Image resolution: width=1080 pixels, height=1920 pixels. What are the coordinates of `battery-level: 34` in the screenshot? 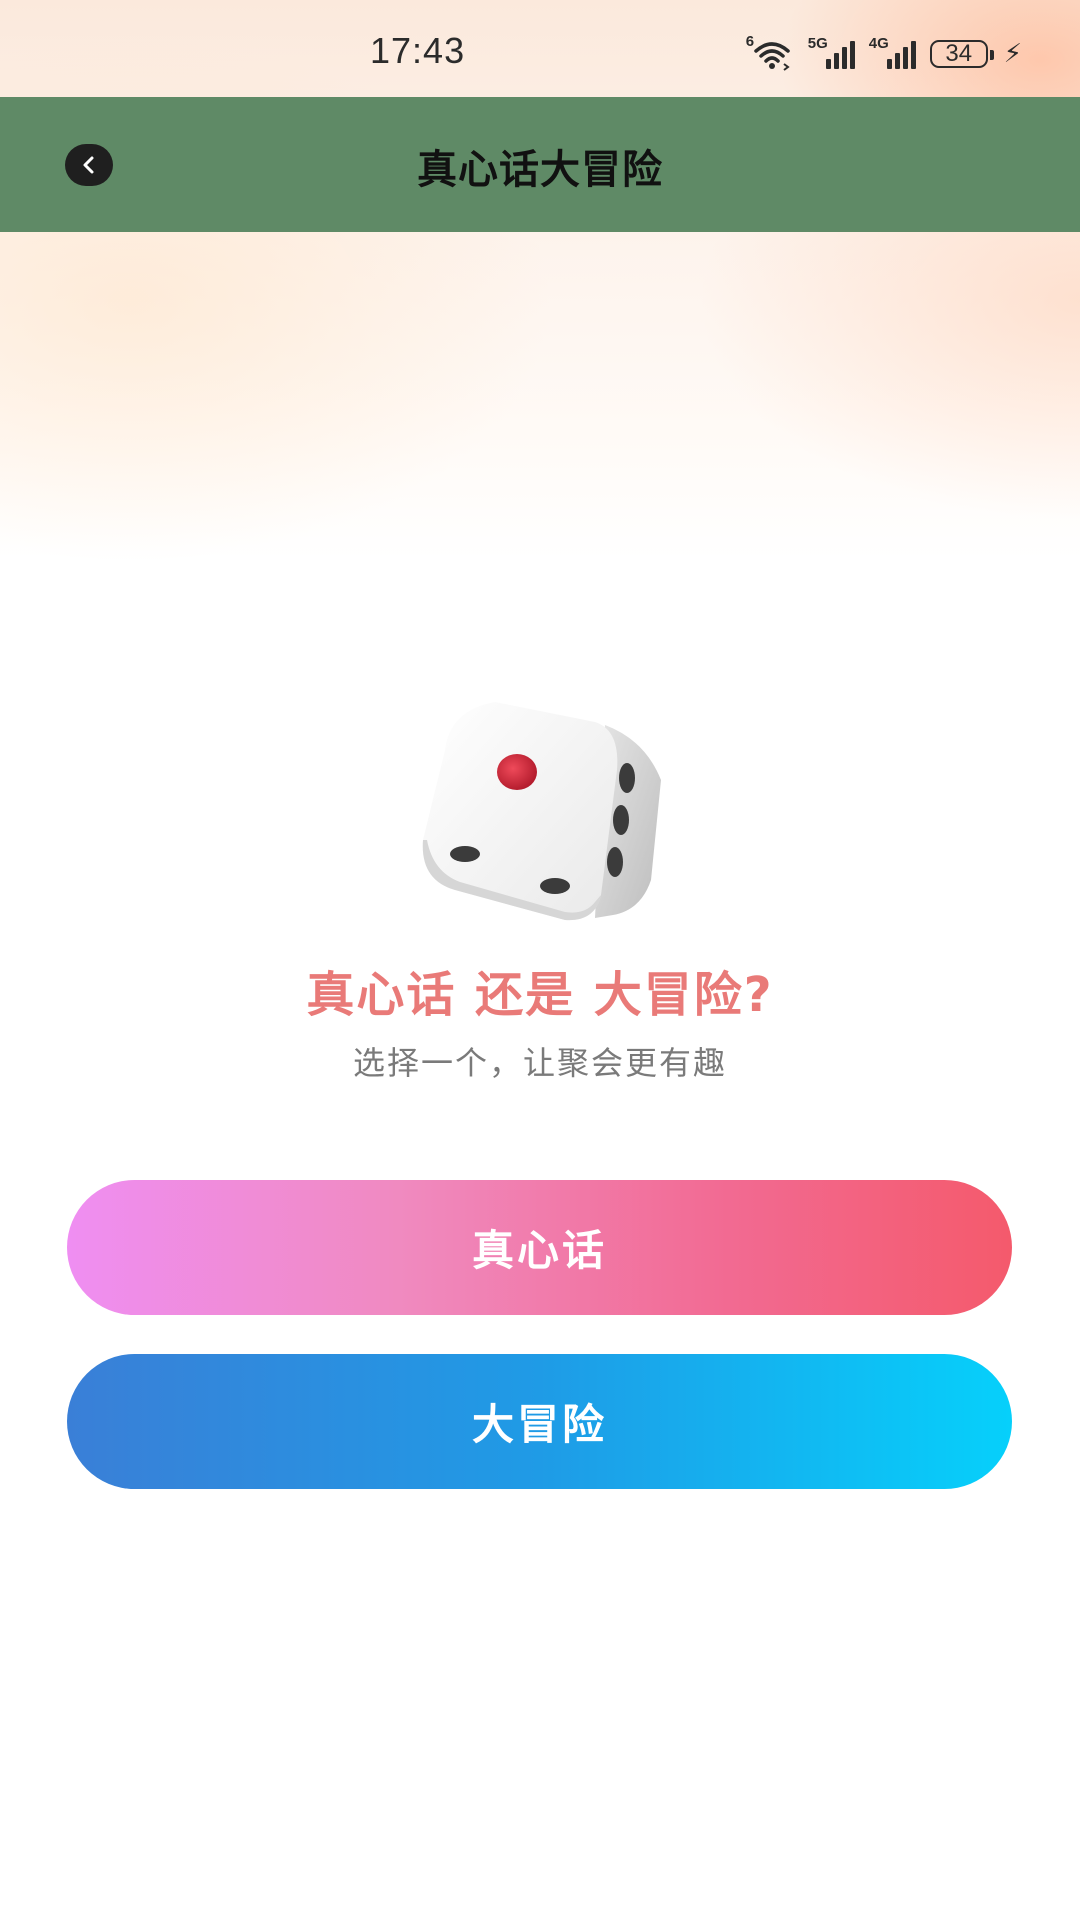 It's located at (959, 53).